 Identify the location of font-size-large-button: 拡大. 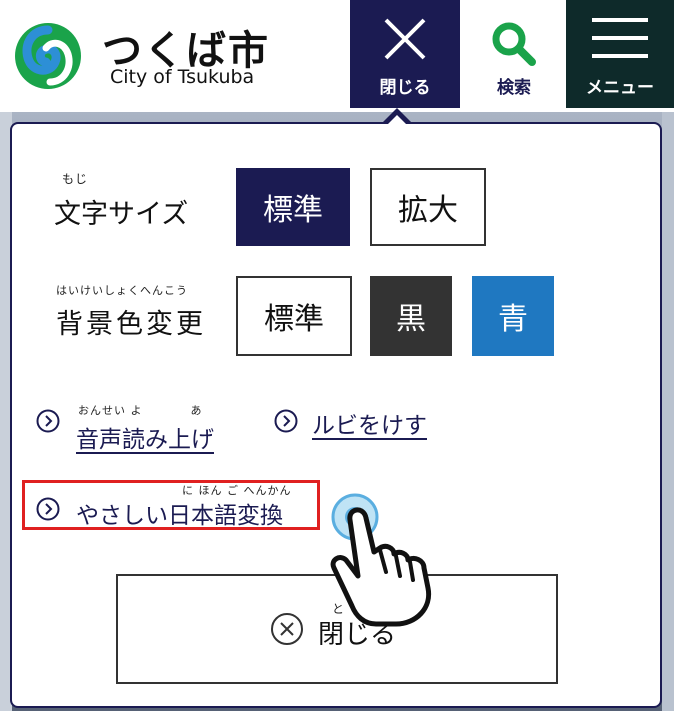
(428, 207).